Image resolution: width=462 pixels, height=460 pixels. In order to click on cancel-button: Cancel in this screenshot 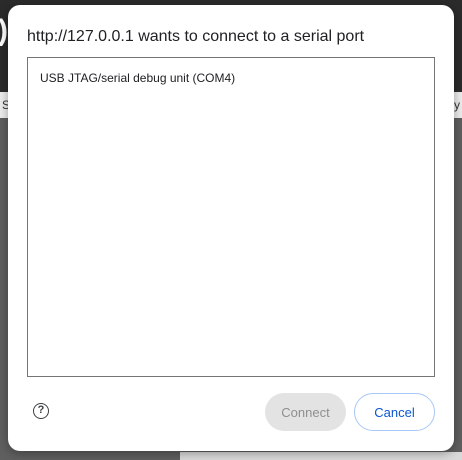, I will do `click(394, 412)`.